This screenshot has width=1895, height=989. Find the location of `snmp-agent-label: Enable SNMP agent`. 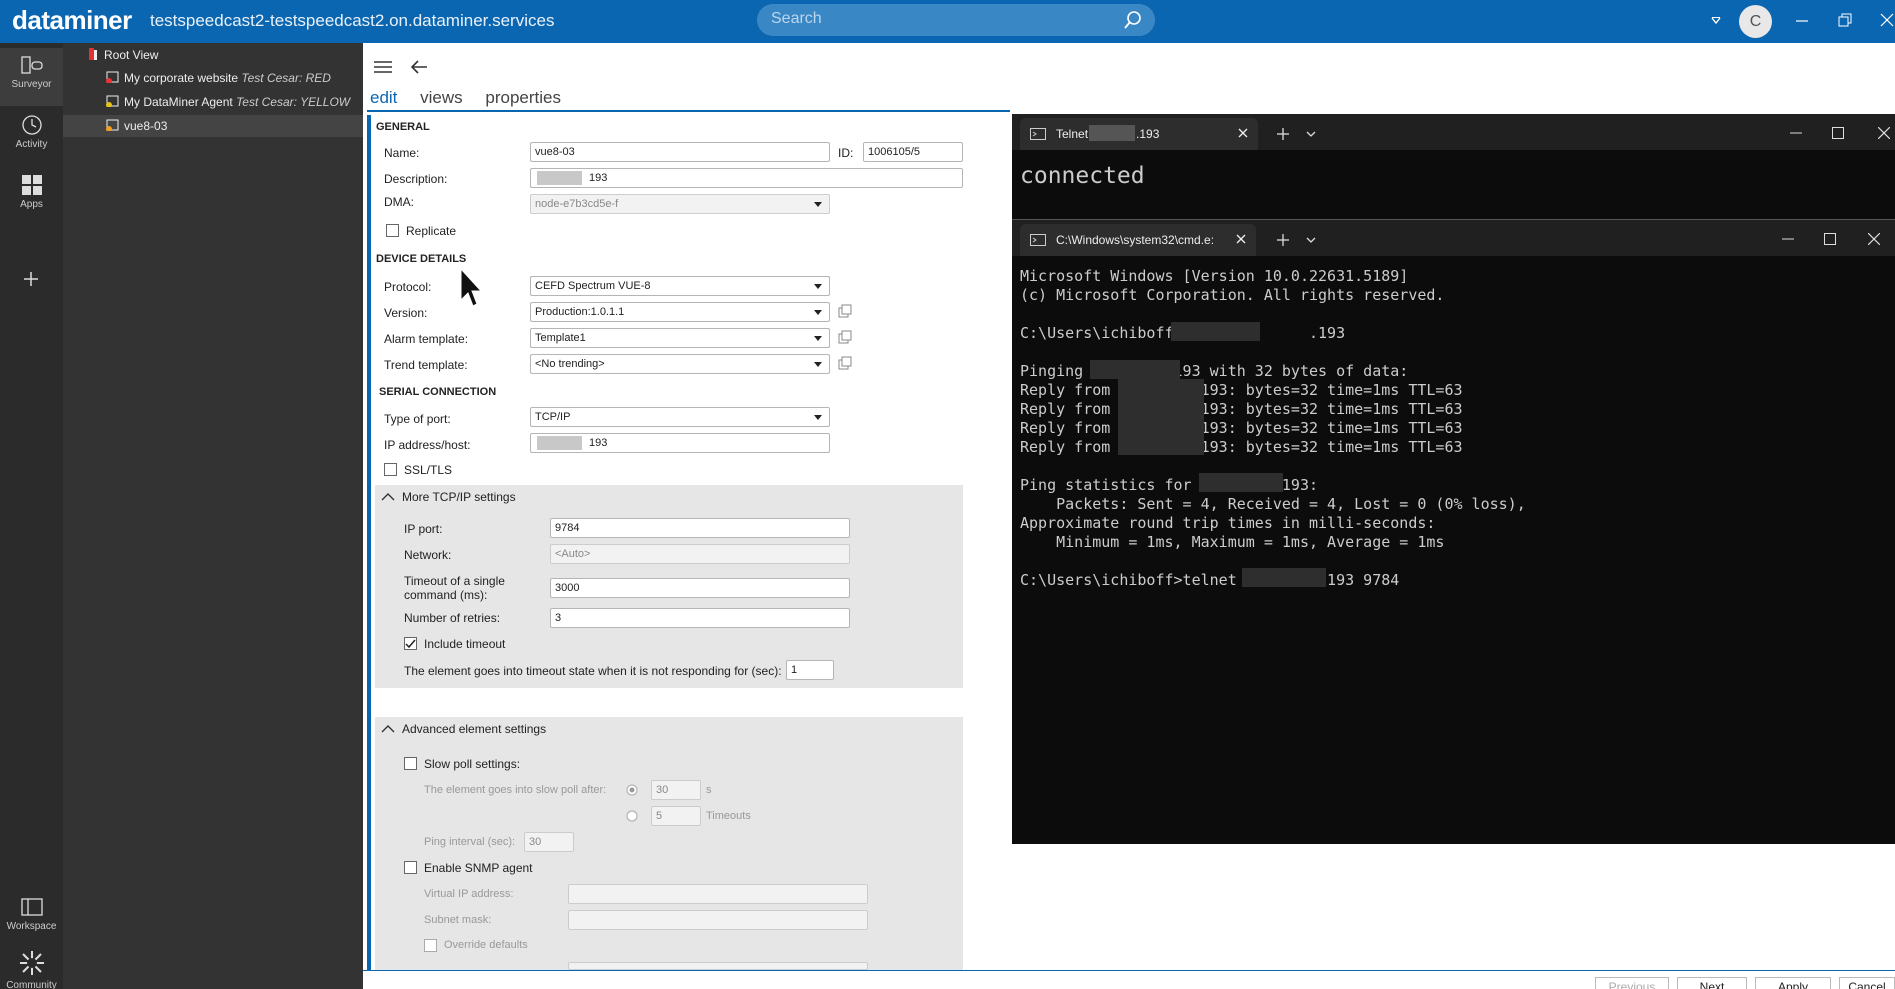

snmp-agent-label: Enable SNMP agent is located at coordinates (478, 868).